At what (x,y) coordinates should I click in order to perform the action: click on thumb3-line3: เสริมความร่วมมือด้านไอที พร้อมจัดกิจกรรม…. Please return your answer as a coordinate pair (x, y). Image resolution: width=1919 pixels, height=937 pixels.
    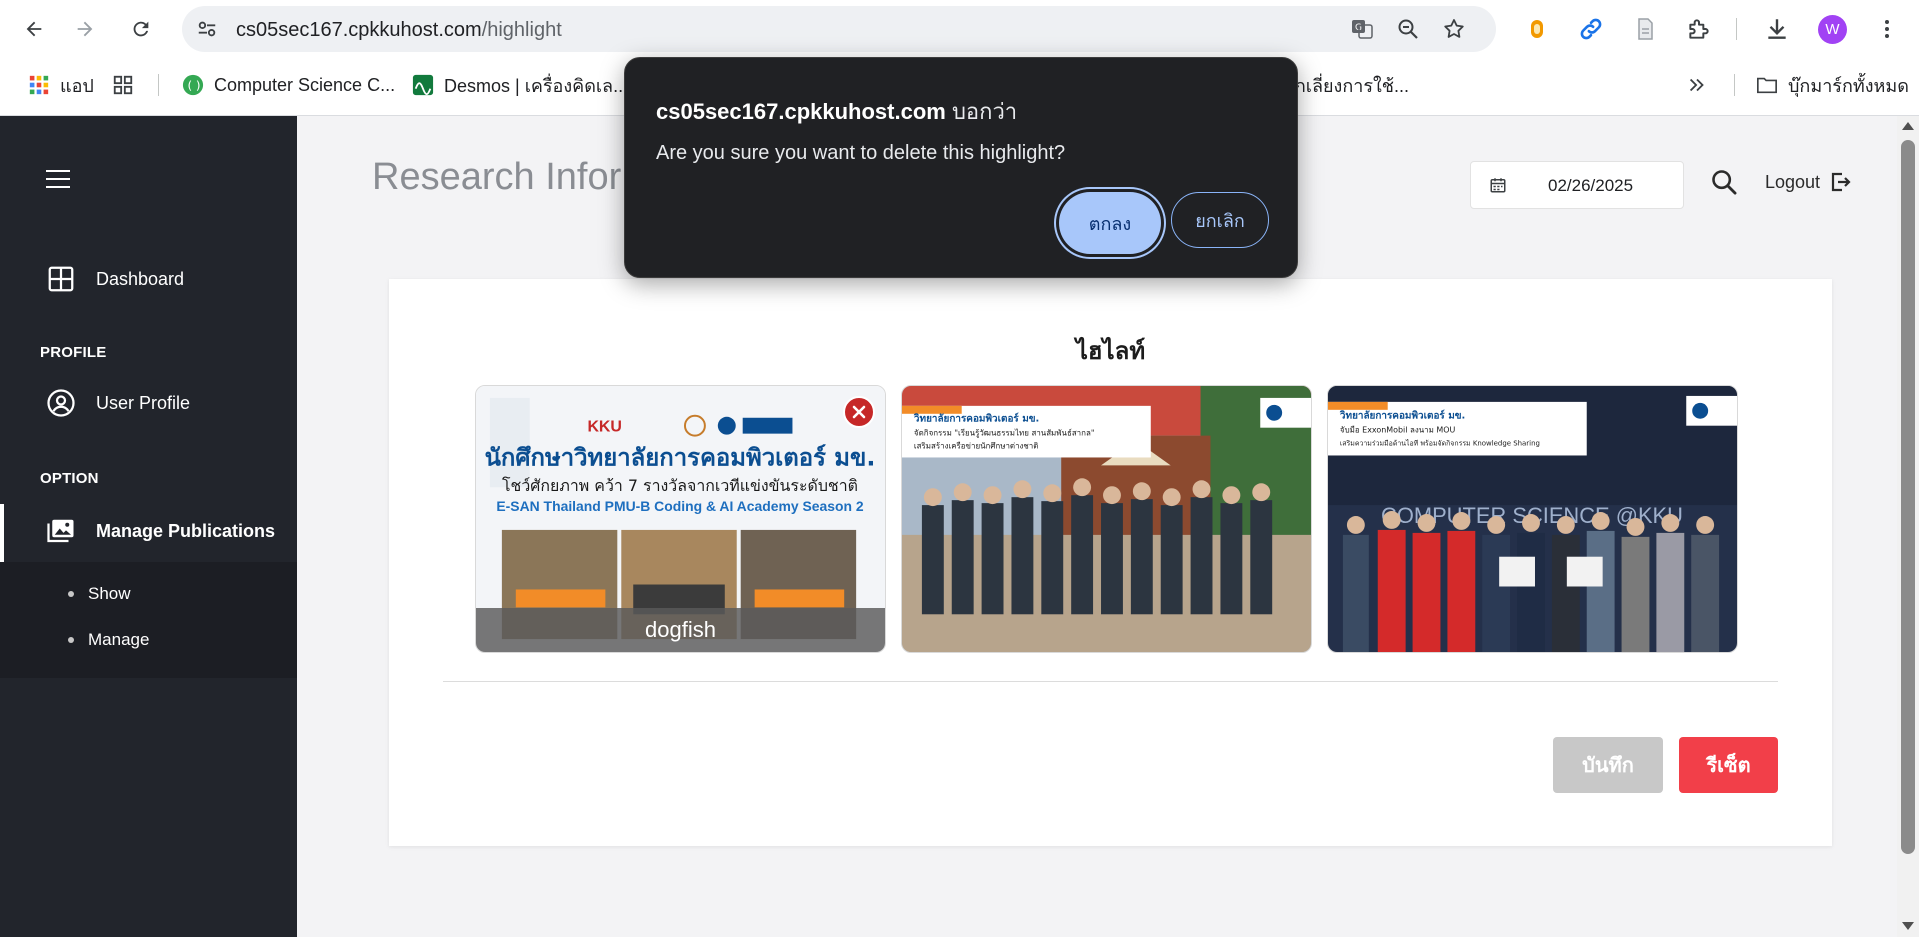
    Looking at the image, I should click on (1440, 443).